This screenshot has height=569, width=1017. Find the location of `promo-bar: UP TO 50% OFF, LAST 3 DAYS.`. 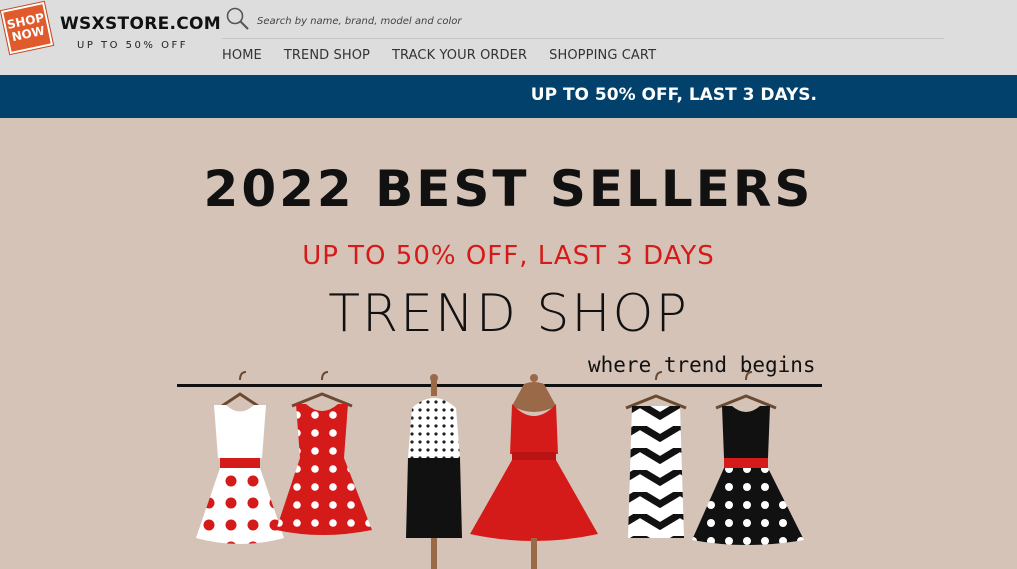

promo-bar: UP TO 50% OFF, LAST 3 DAYS. is located at coordinates (508, 96).